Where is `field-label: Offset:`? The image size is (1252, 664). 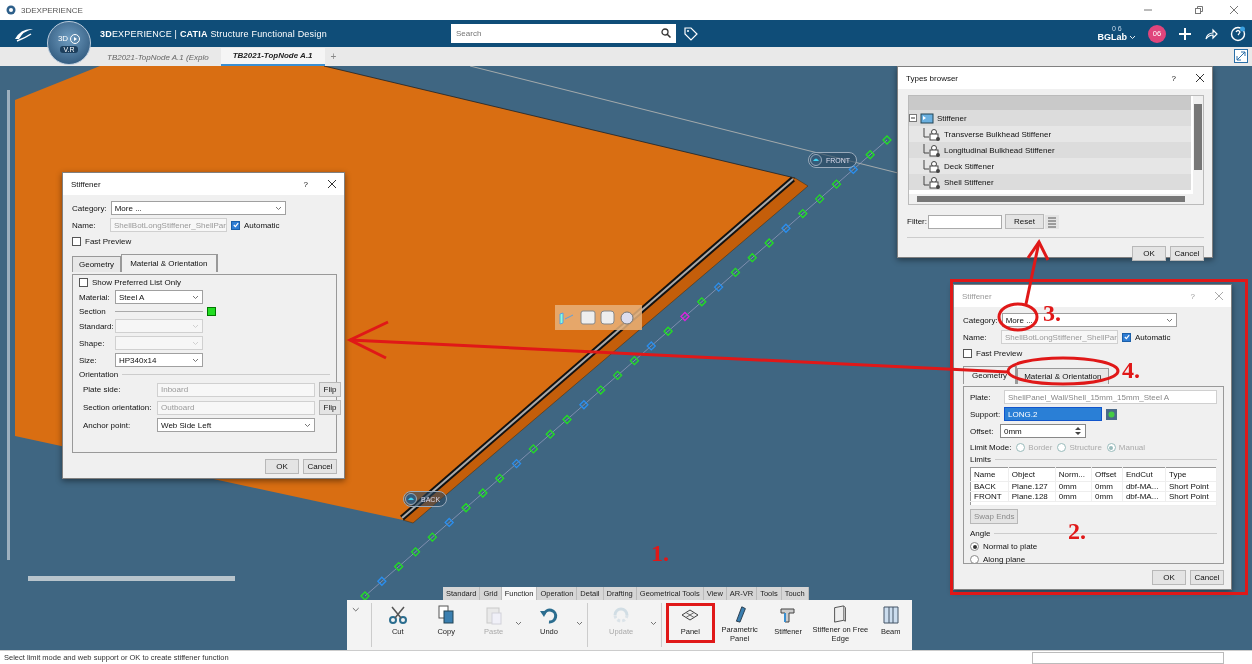
field-label: Offset: is located at coordinates (982, 431).